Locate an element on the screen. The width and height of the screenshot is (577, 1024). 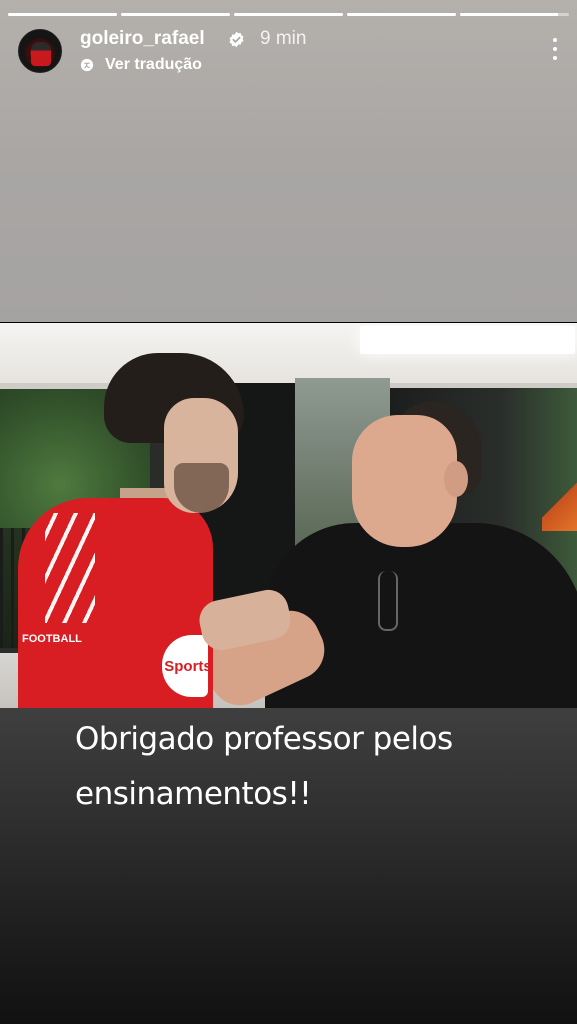
username: goleiro_rafael is located at coordinates (142, 39).